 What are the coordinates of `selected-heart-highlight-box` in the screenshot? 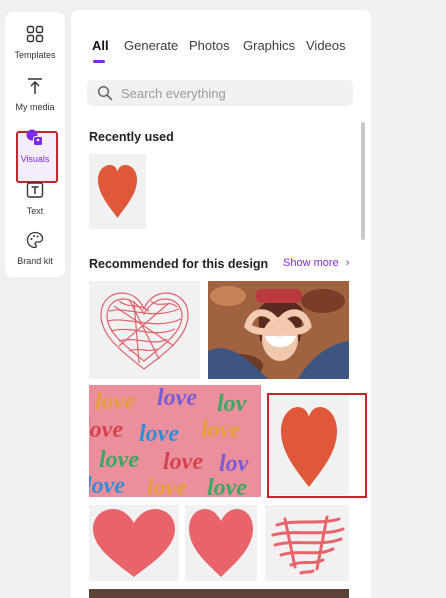 It's located at (317, 445).